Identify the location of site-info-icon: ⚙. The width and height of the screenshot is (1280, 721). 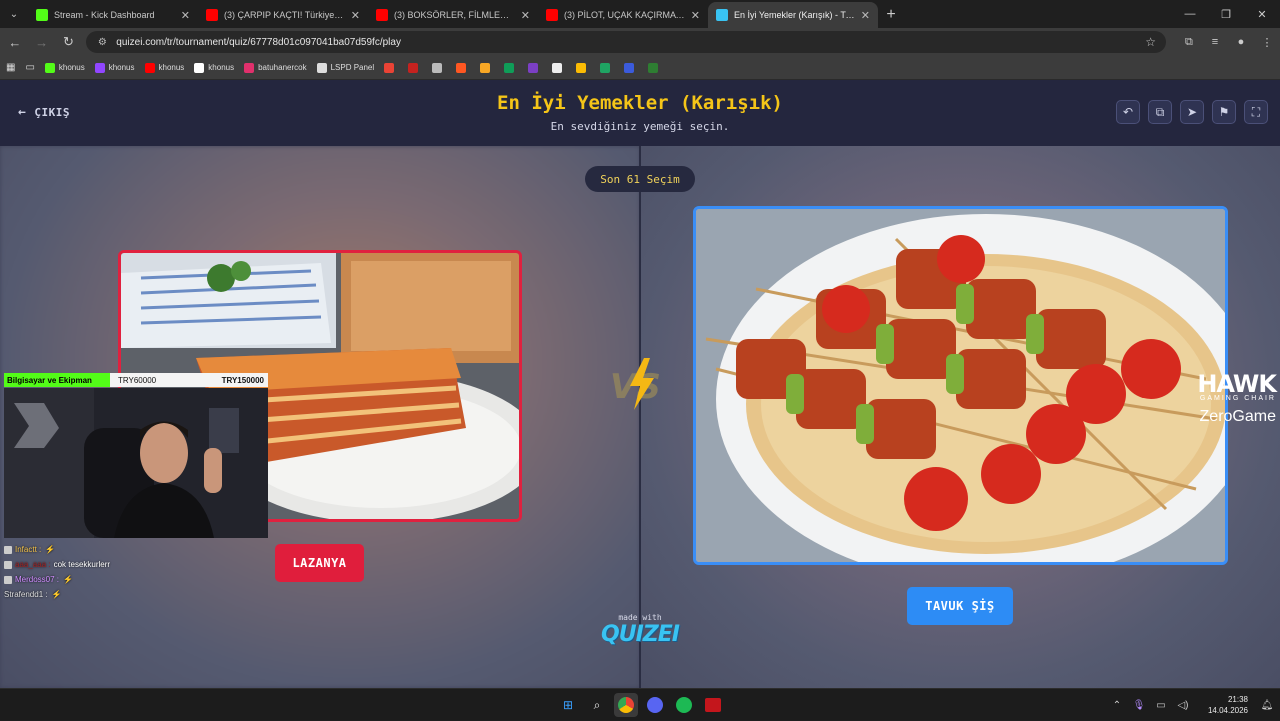
(102, 42).